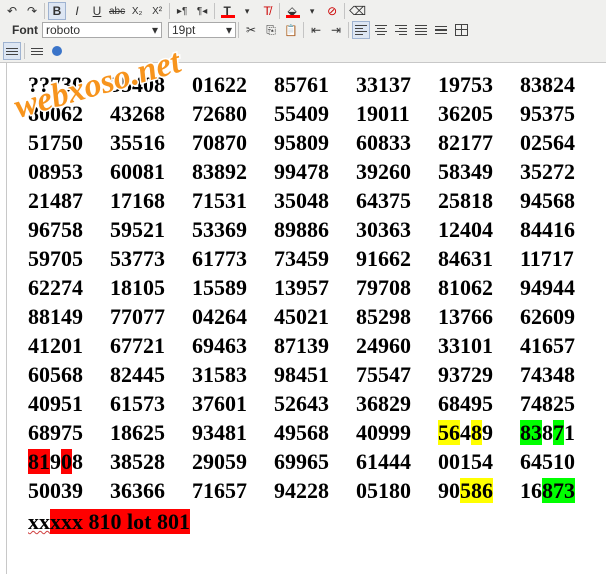  Describe the element at coordinates (465, 171) in the screenshot. I see `number-cell: 58349` at that location.